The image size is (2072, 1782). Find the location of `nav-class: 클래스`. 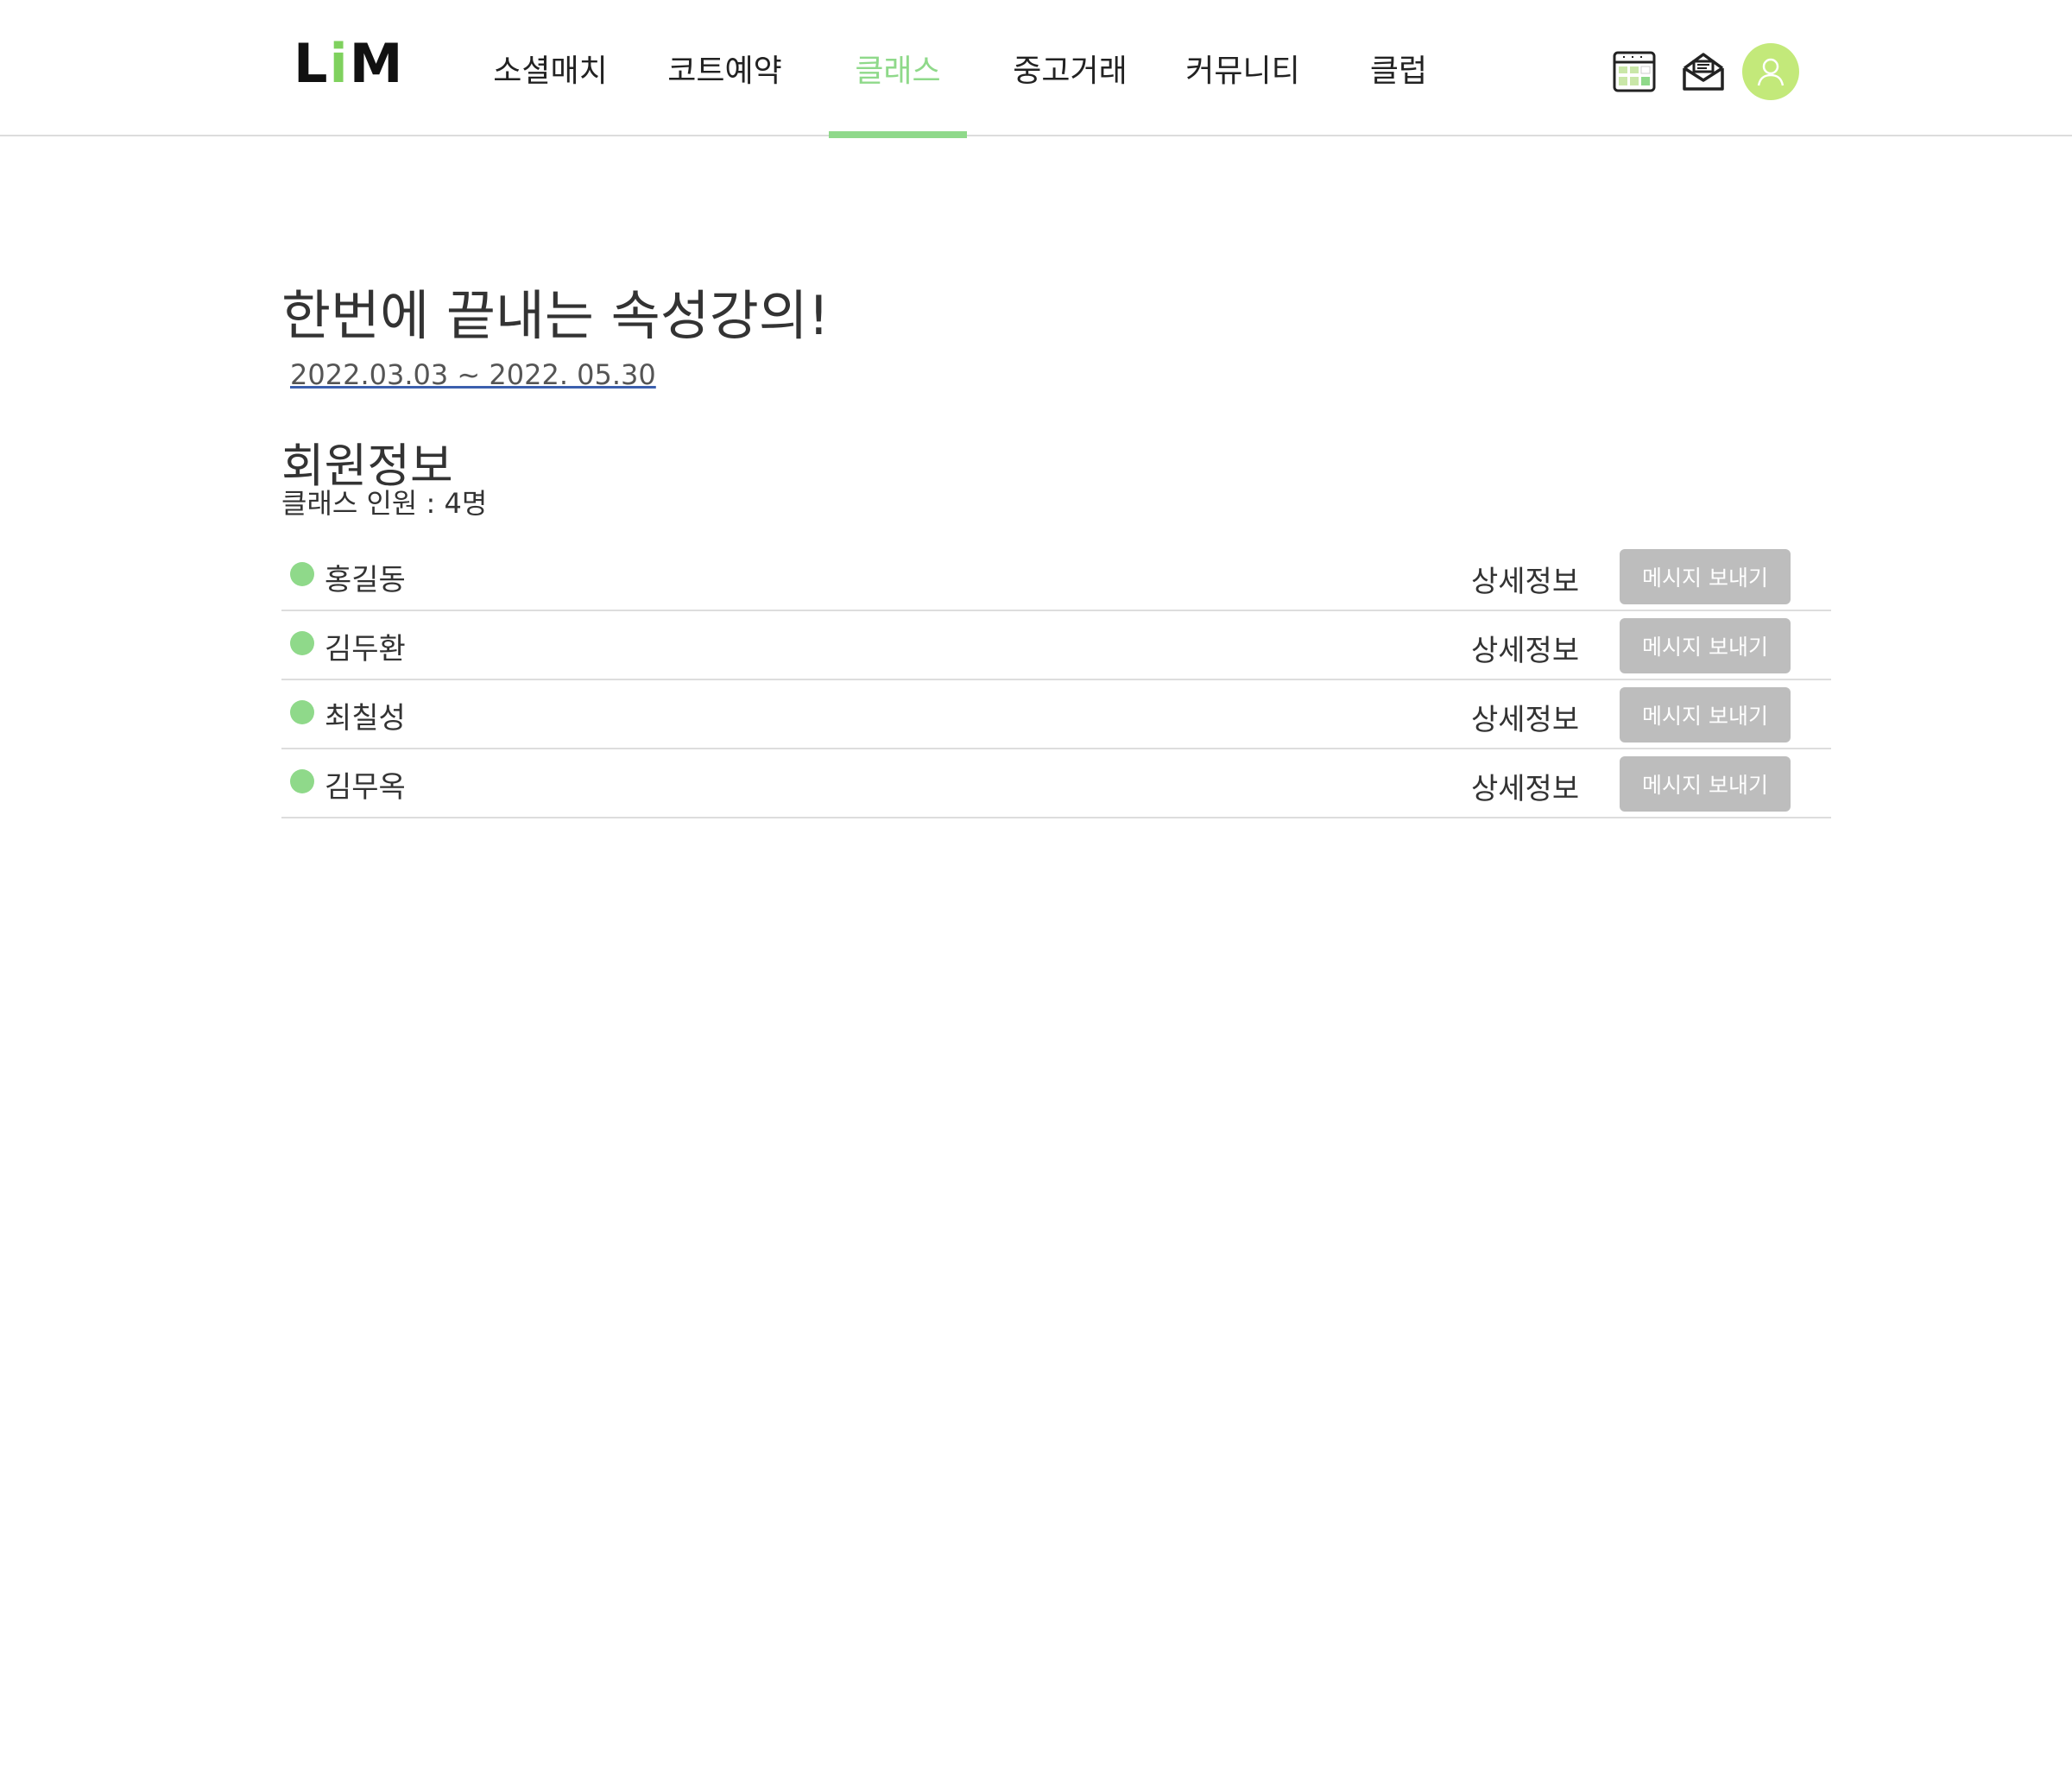

nav-class: 클래스 is located at coordinates (898, 69).